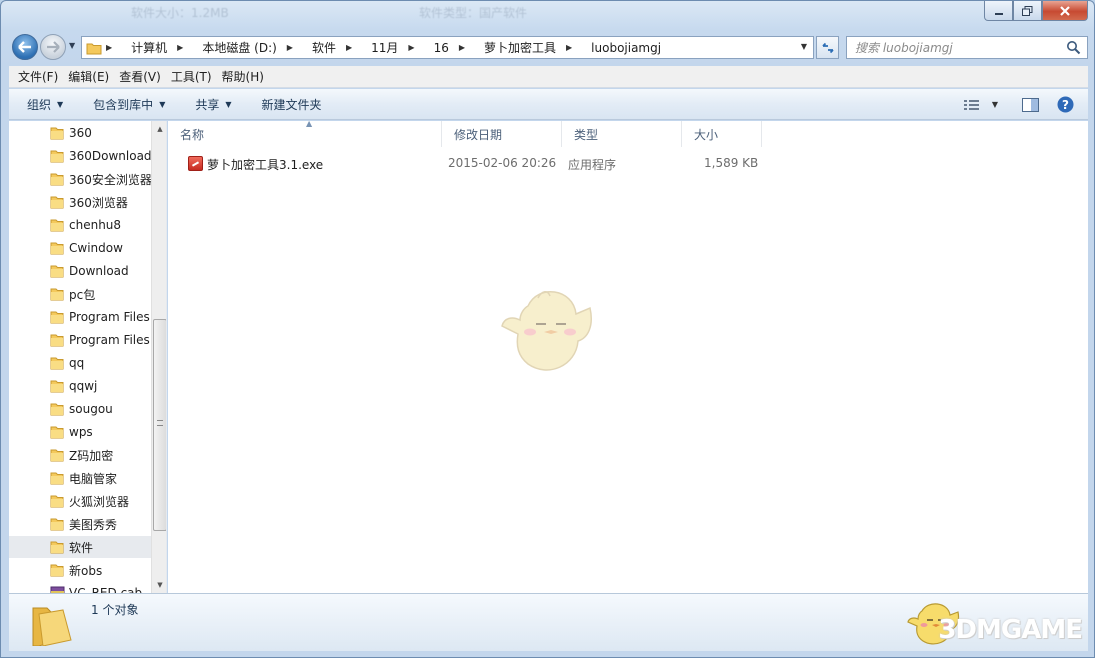 The height and width of the screenshot is (658, 1095). I want to click on breadcrumb-item: 16, so click(441, 48).